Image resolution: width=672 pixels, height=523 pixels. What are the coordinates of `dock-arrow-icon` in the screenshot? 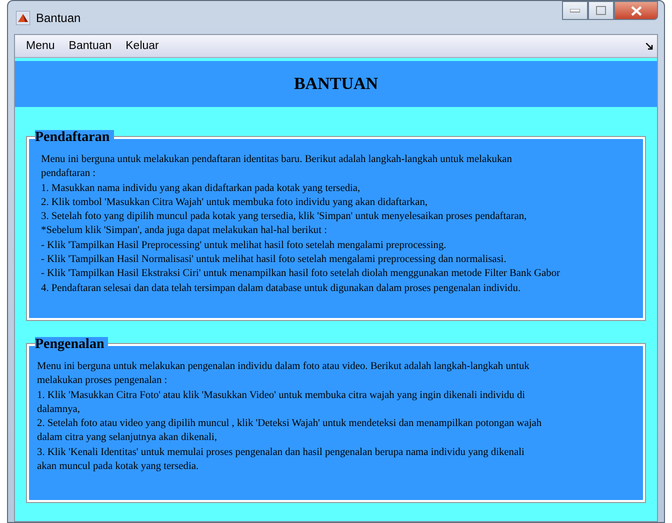 It's located at (649, 46).